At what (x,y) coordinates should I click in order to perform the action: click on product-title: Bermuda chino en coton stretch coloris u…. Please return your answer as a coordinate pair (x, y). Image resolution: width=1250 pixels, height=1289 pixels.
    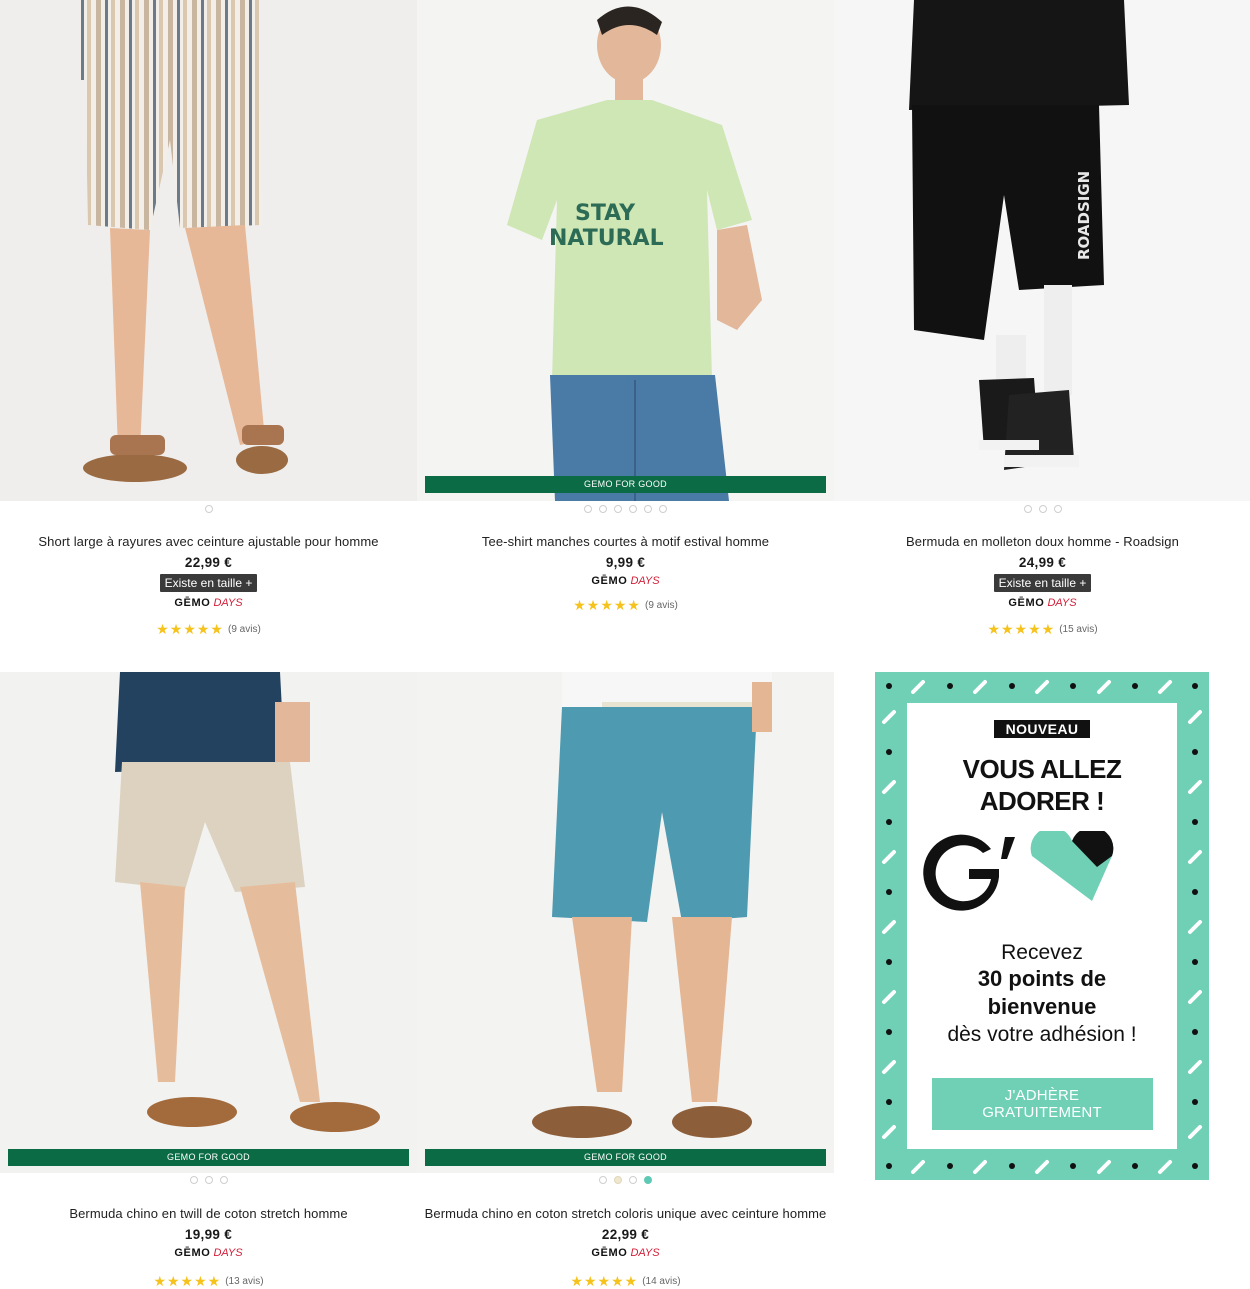
    Looking at the image, I should click on (625, 1213).